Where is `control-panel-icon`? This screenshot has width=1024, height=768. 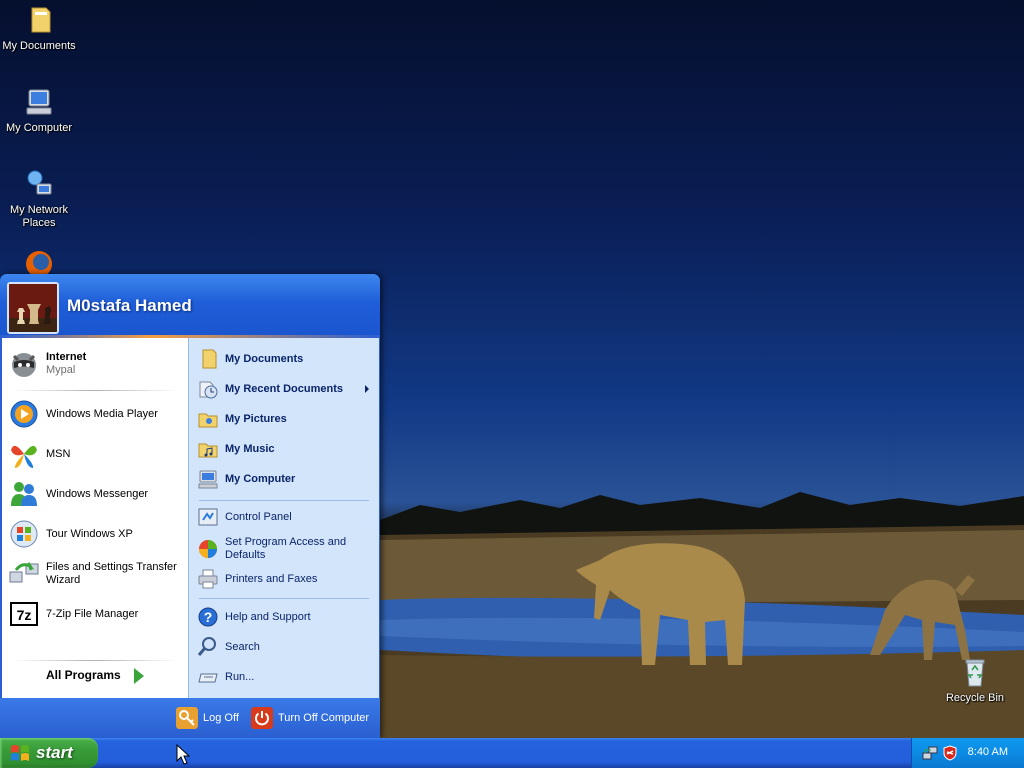 control-panel-icon is located at coordinates (208, 517).